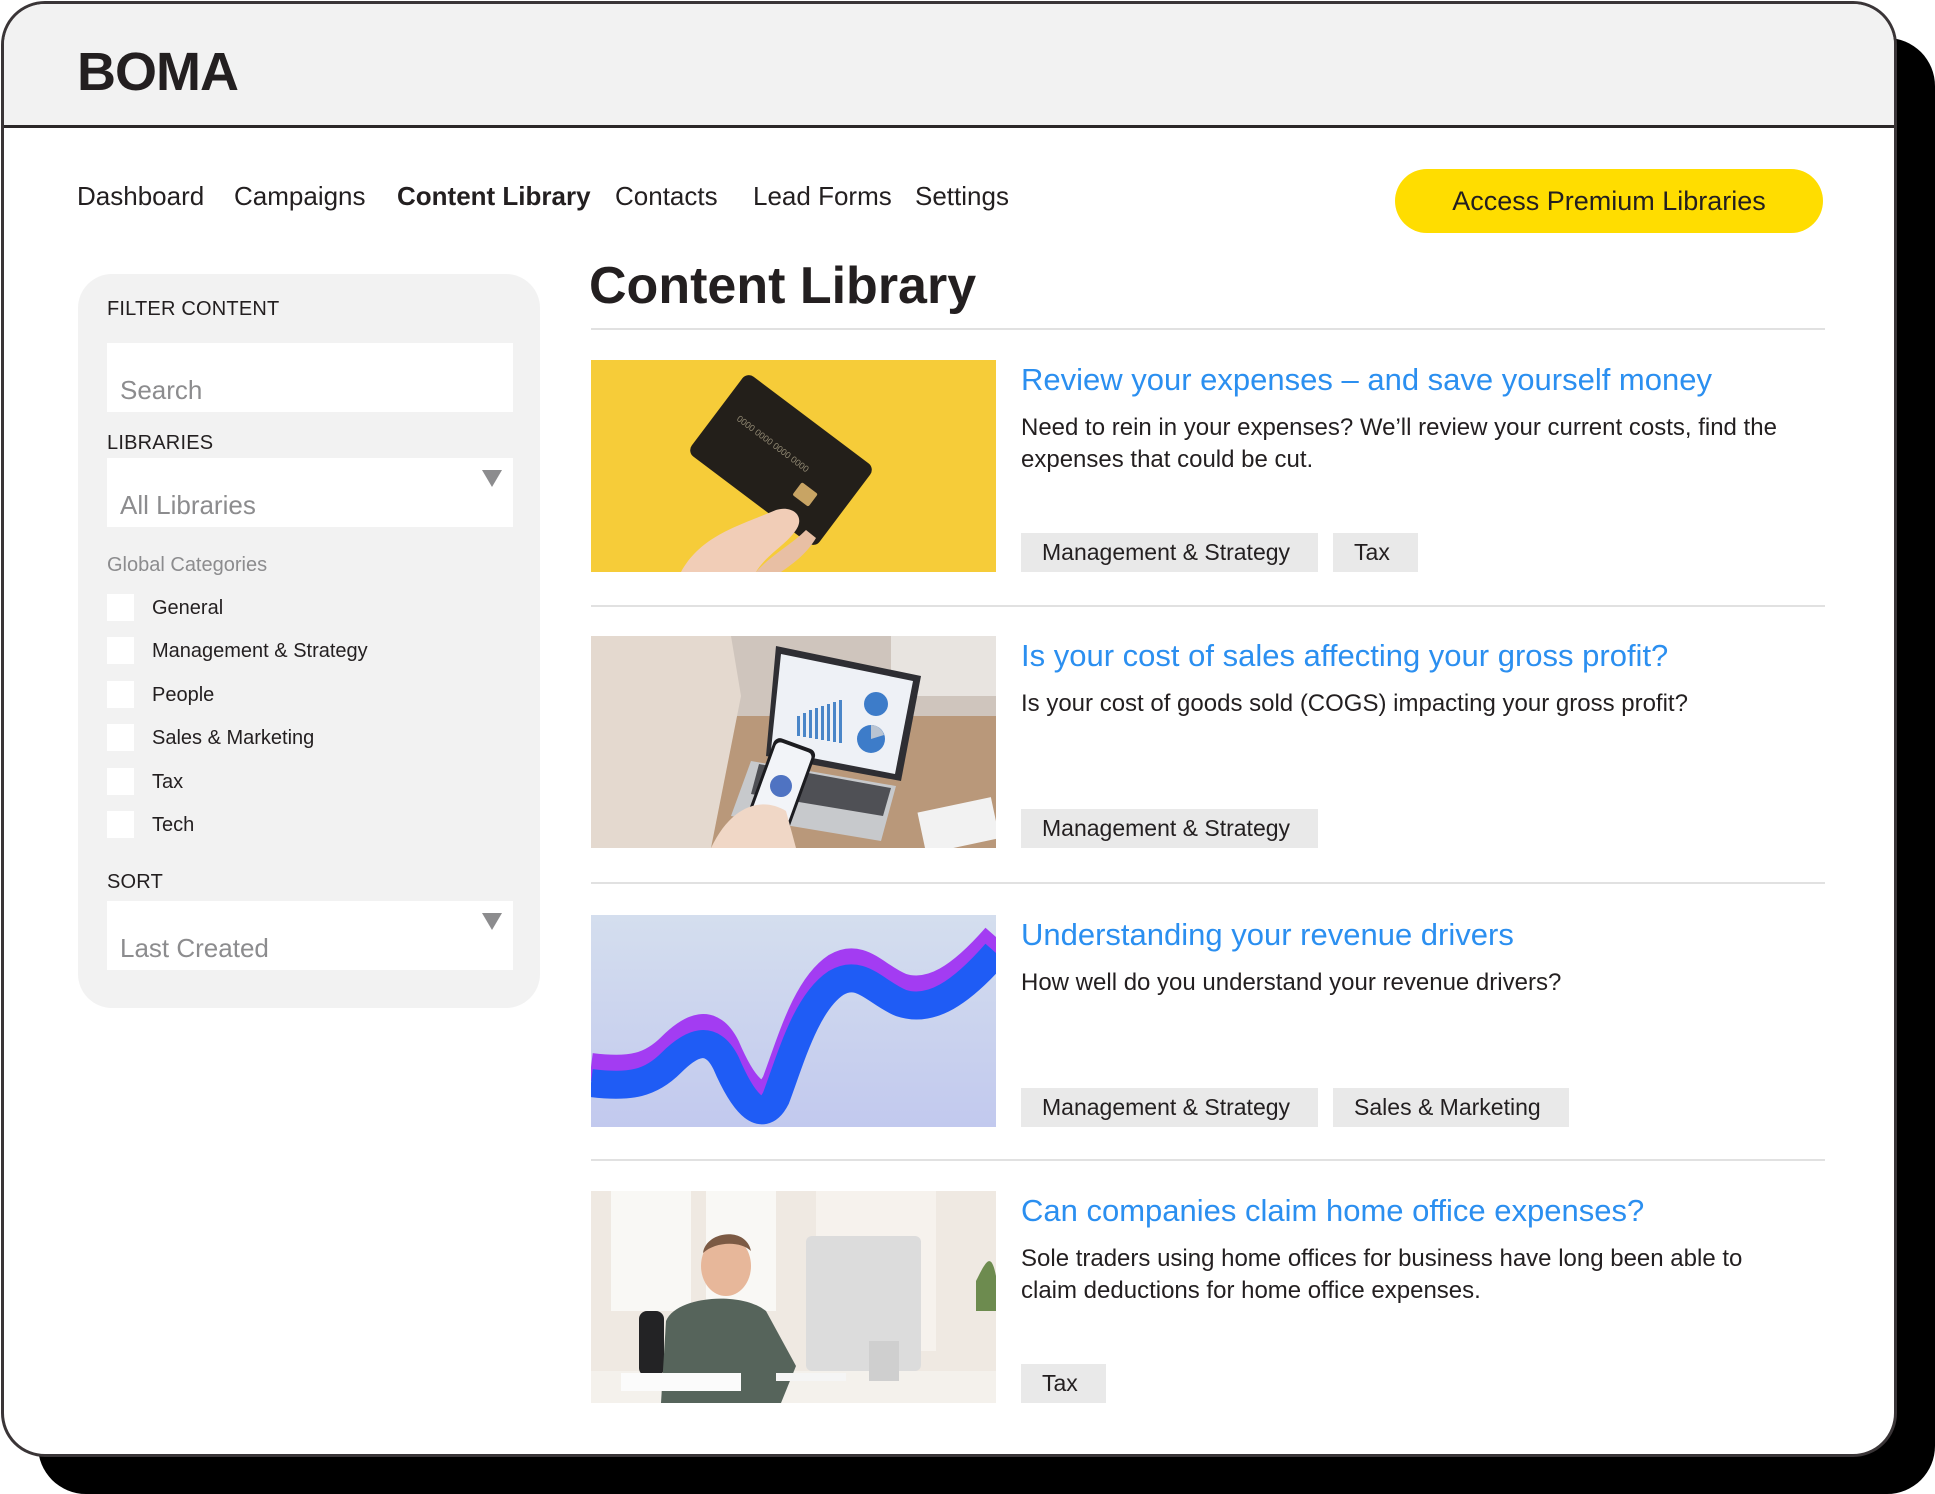 Image resolution: width=1935 pixels, height=1494 pixels. What do you see at coordinates (140, 196) in the screenshot?
I see `nav-dashboard: Dashboard` at bounding box center [140, 196].